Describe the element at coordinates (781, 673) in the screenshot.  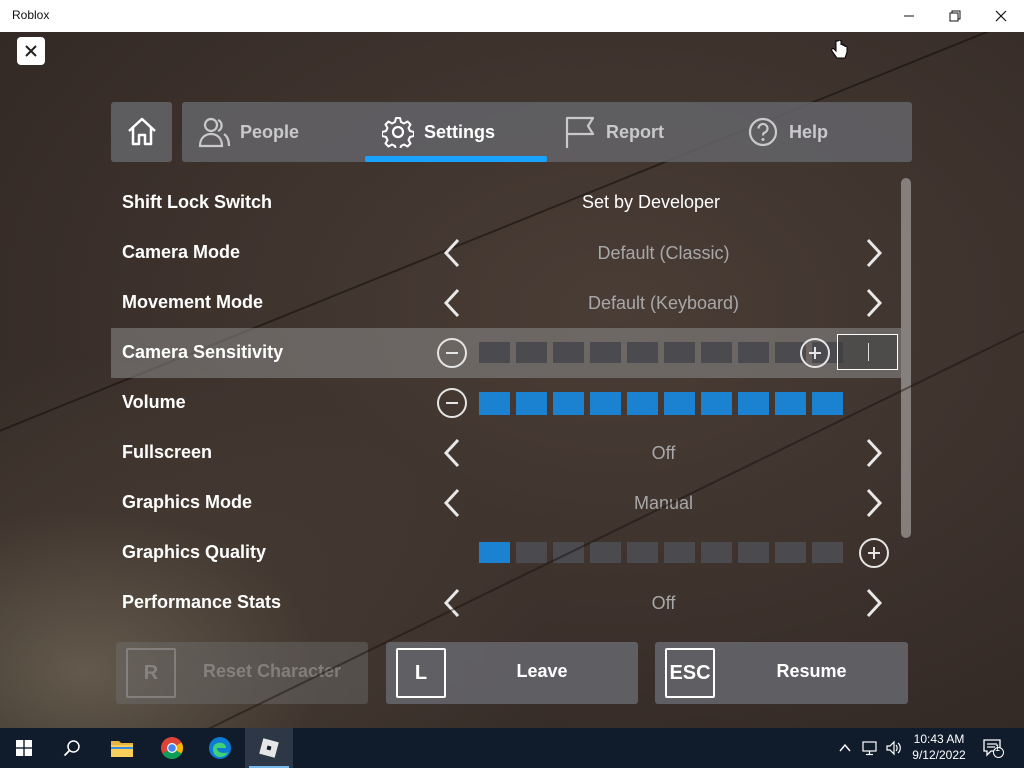
I see `resume-button: ESC Resume` at that location.